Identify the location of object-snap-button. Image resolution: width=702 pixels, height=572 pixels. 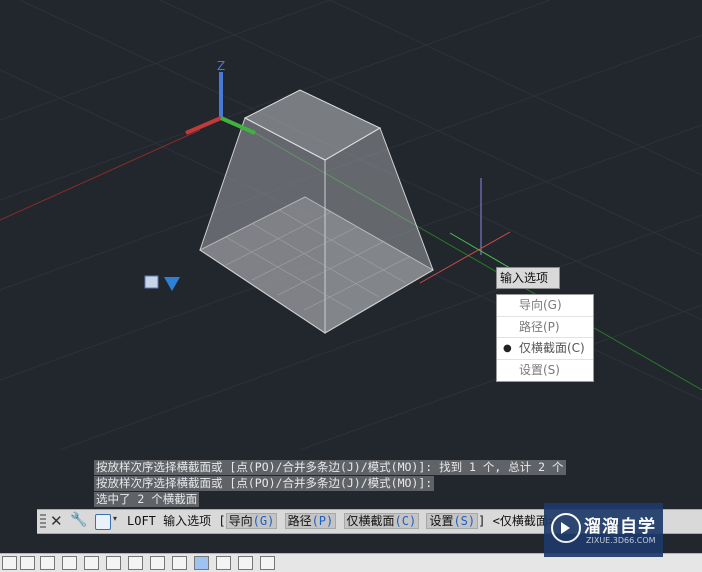
(69, 563).